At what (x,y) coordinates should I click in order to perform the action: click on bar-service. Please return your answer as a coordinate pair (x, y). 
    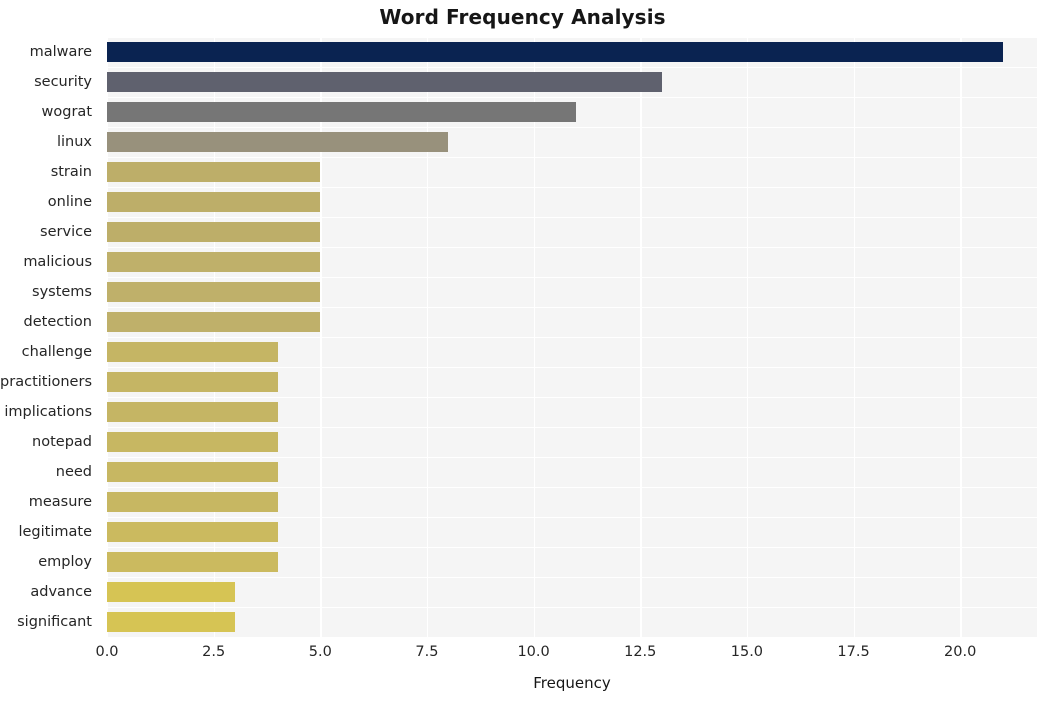
    Looking at the image, I should click on (214, 232).